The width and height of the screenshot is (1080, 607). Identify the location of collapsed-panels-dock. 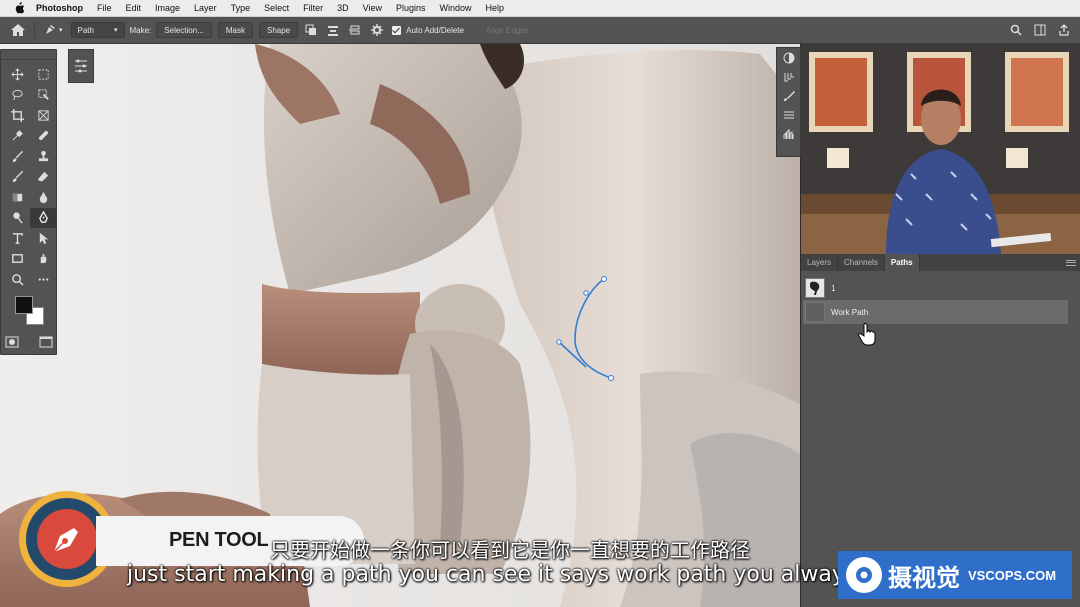
(788, 102).